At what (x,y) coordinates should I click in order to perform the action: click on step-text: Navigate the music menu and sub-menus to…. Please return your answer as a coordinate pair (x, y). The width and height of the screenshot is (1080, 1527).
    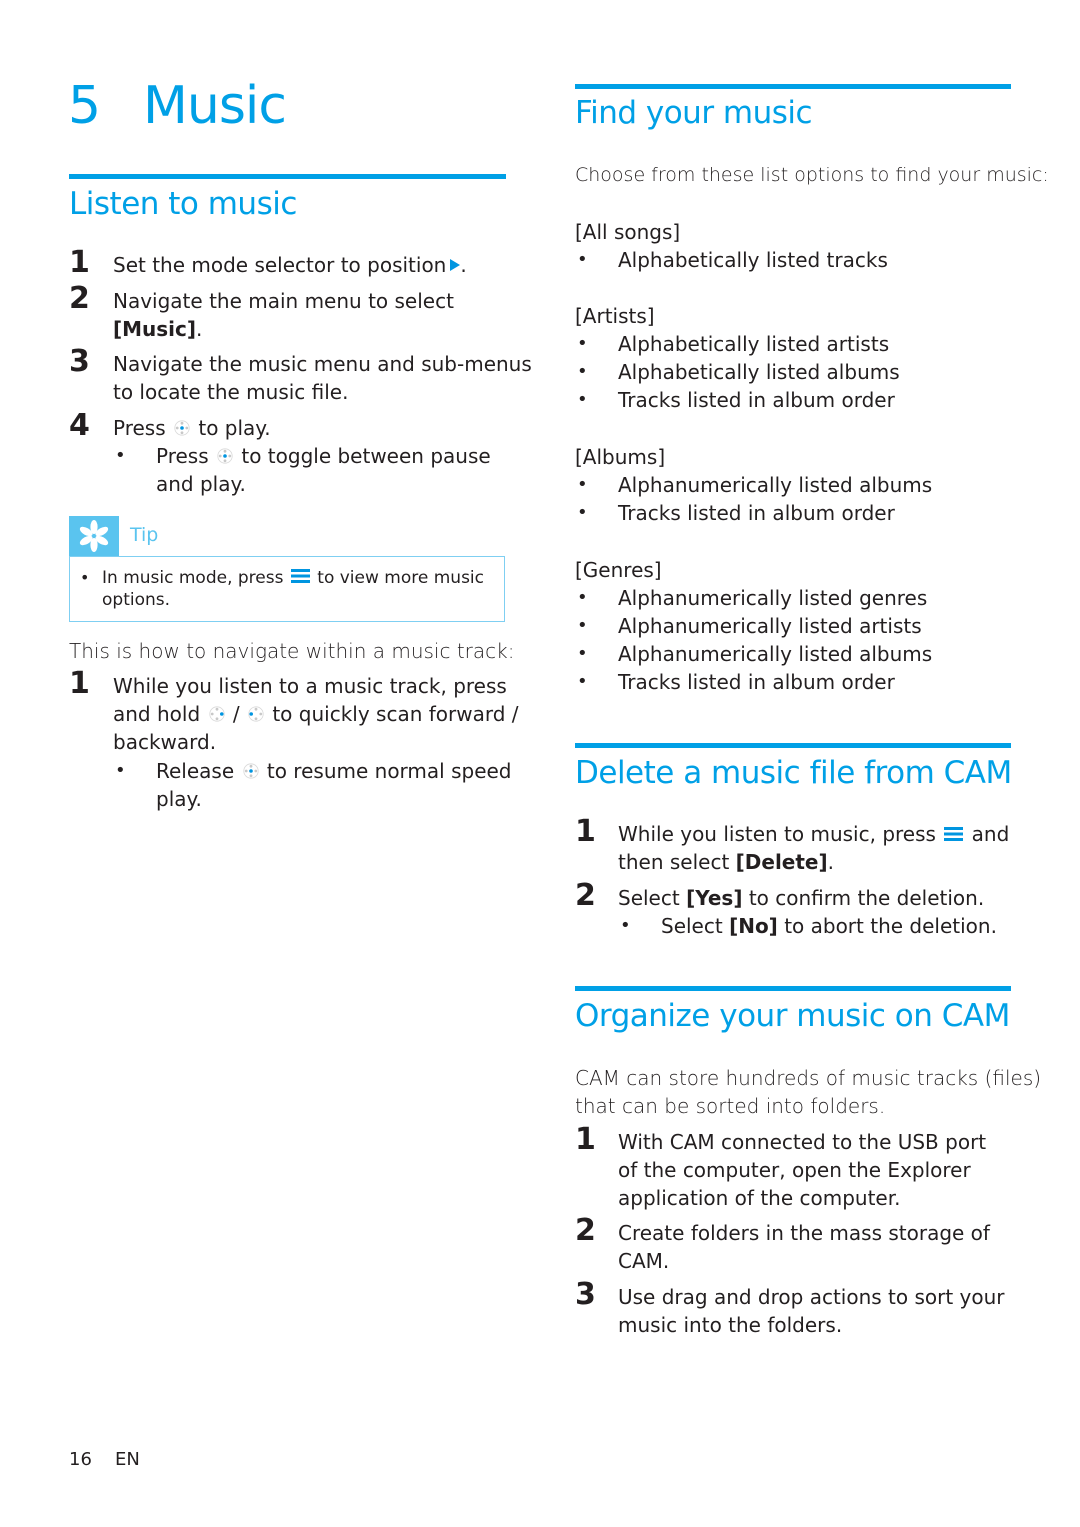
    Looking at the image, I should click on (322, 378).